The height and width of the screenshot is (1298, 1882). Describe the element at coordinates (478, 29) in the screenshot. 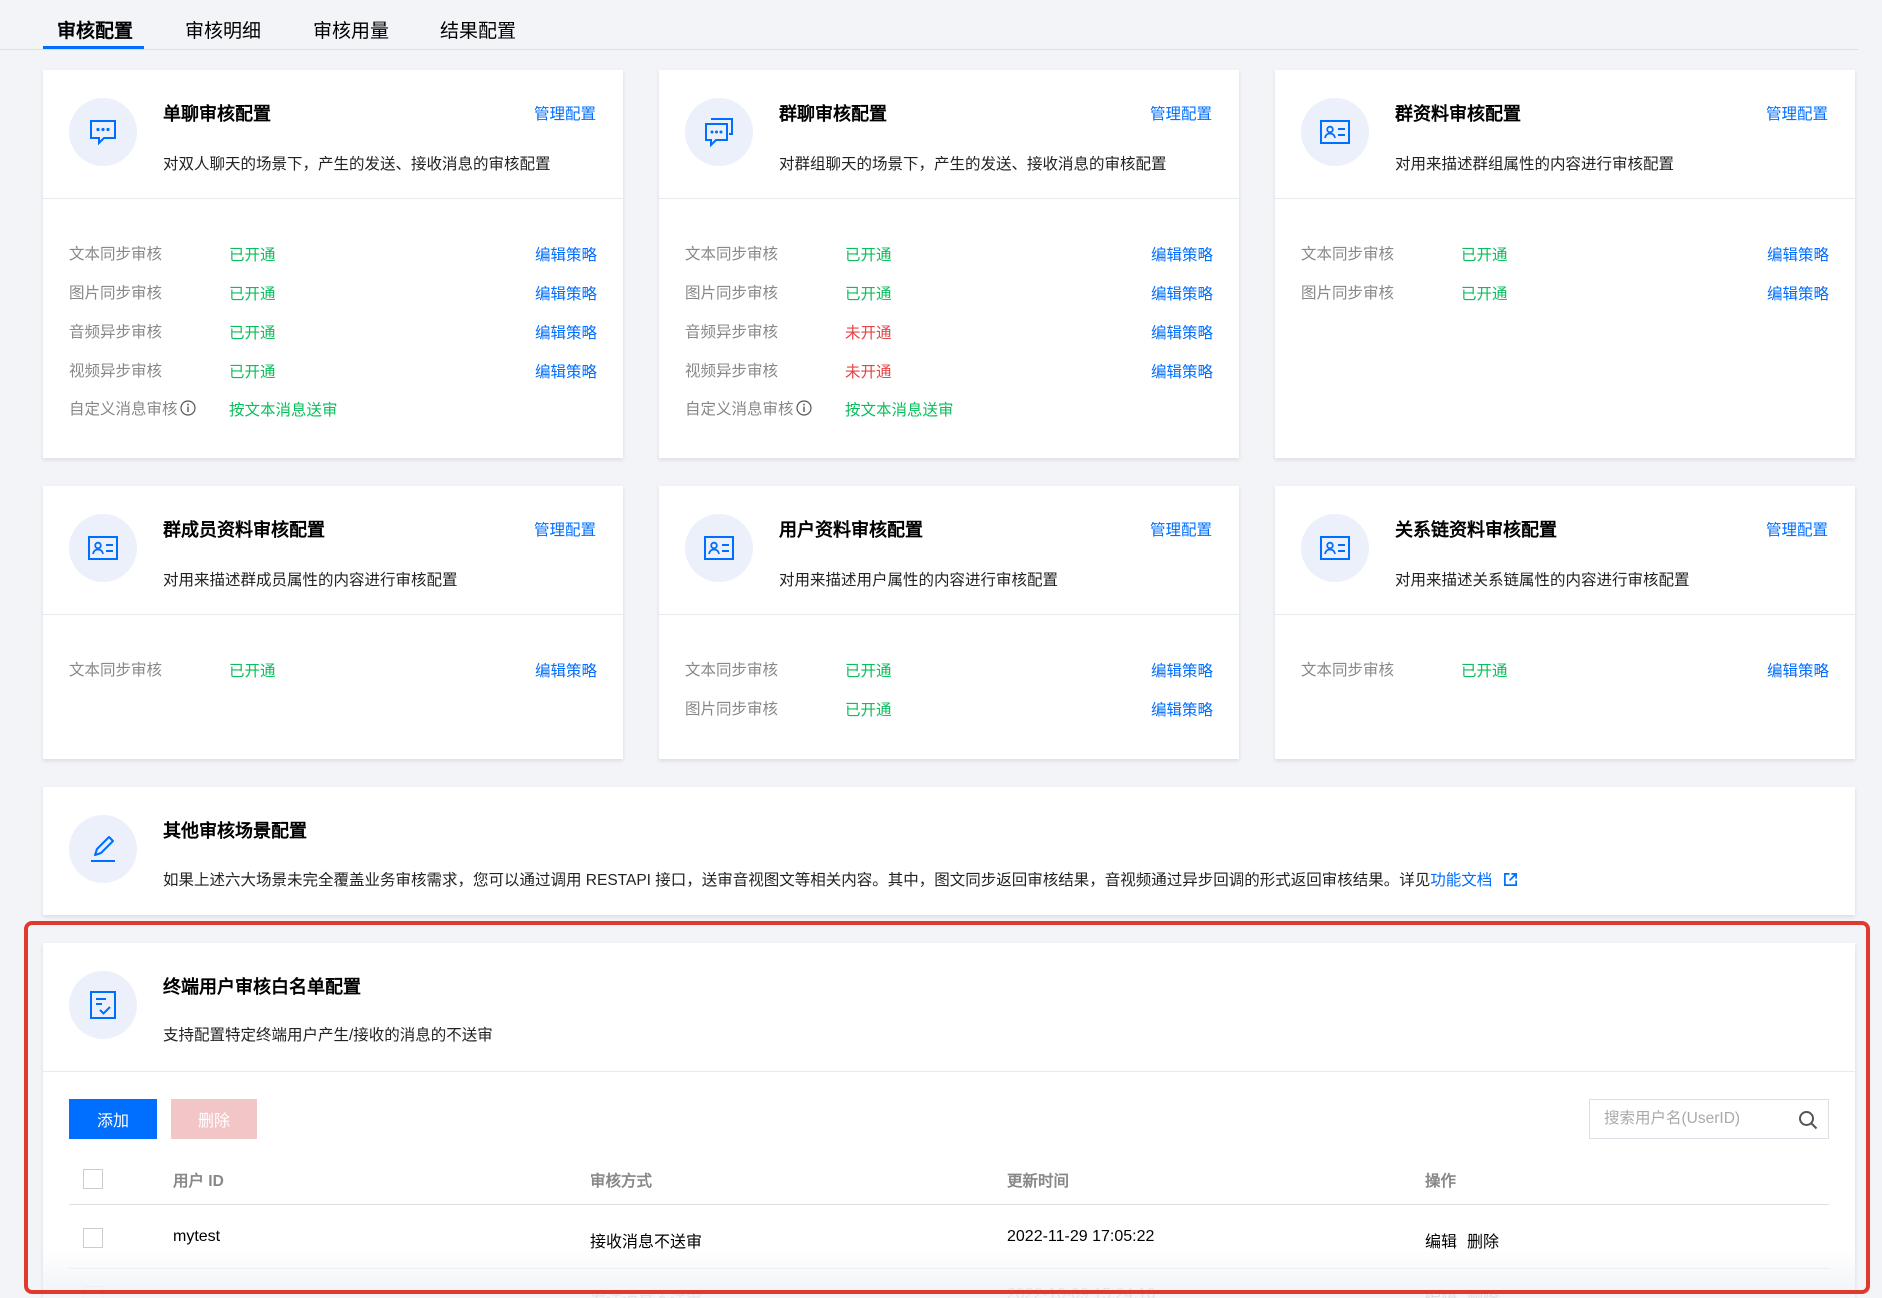

I see `tab-result-config: 结果配置` at that location.